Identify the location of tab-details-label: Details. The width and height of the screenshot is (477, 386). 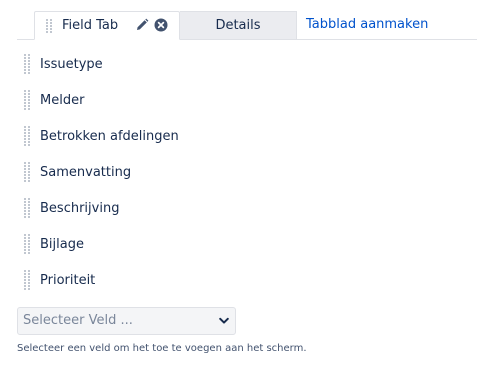
(238, 25).